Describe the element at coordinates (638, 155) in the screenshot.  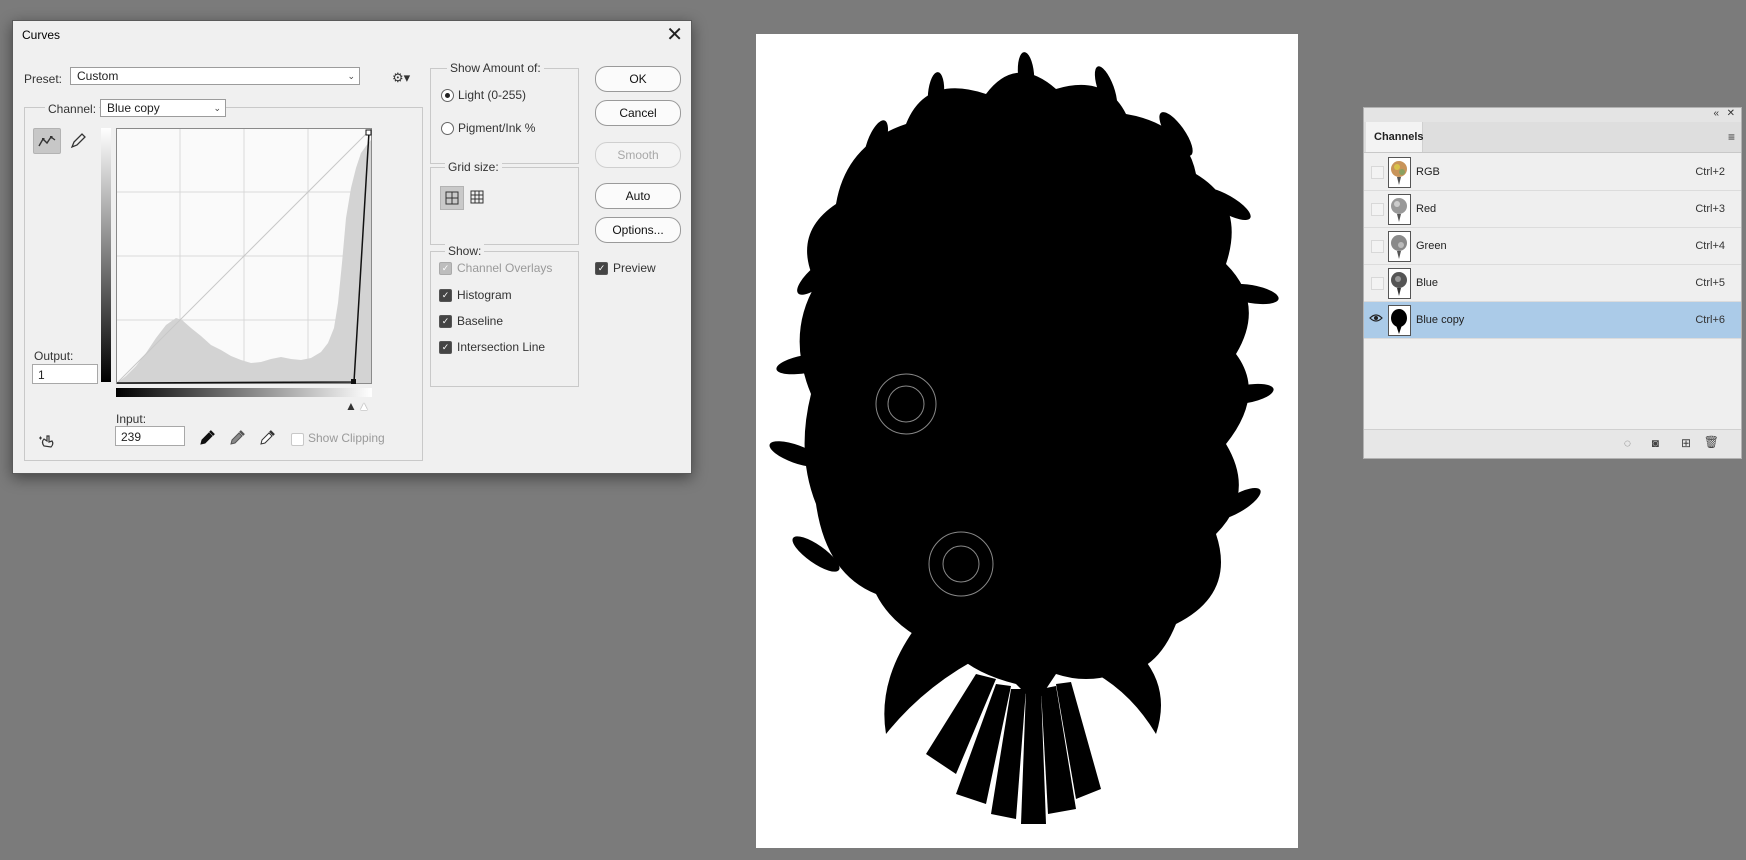
I see `smooth-button: Smooth` at that location.